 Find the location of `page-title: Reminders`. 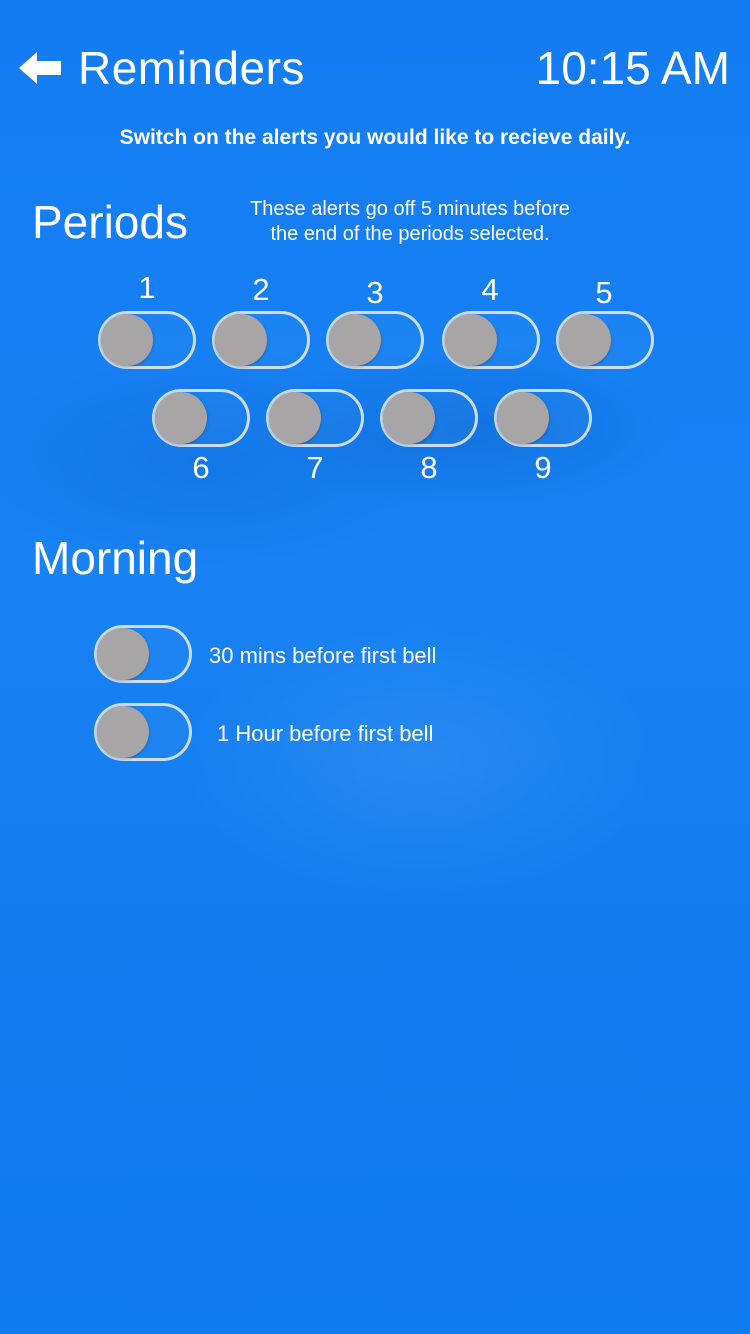

page-title: Reminders is located at coordinates (191, 68).